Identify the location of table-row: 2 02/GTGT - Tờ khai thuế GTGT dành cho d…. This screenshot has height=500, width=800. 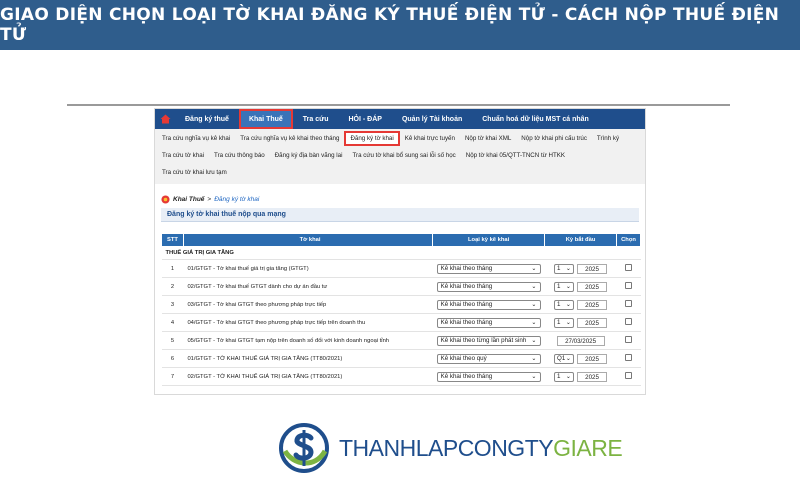
(401, 286).